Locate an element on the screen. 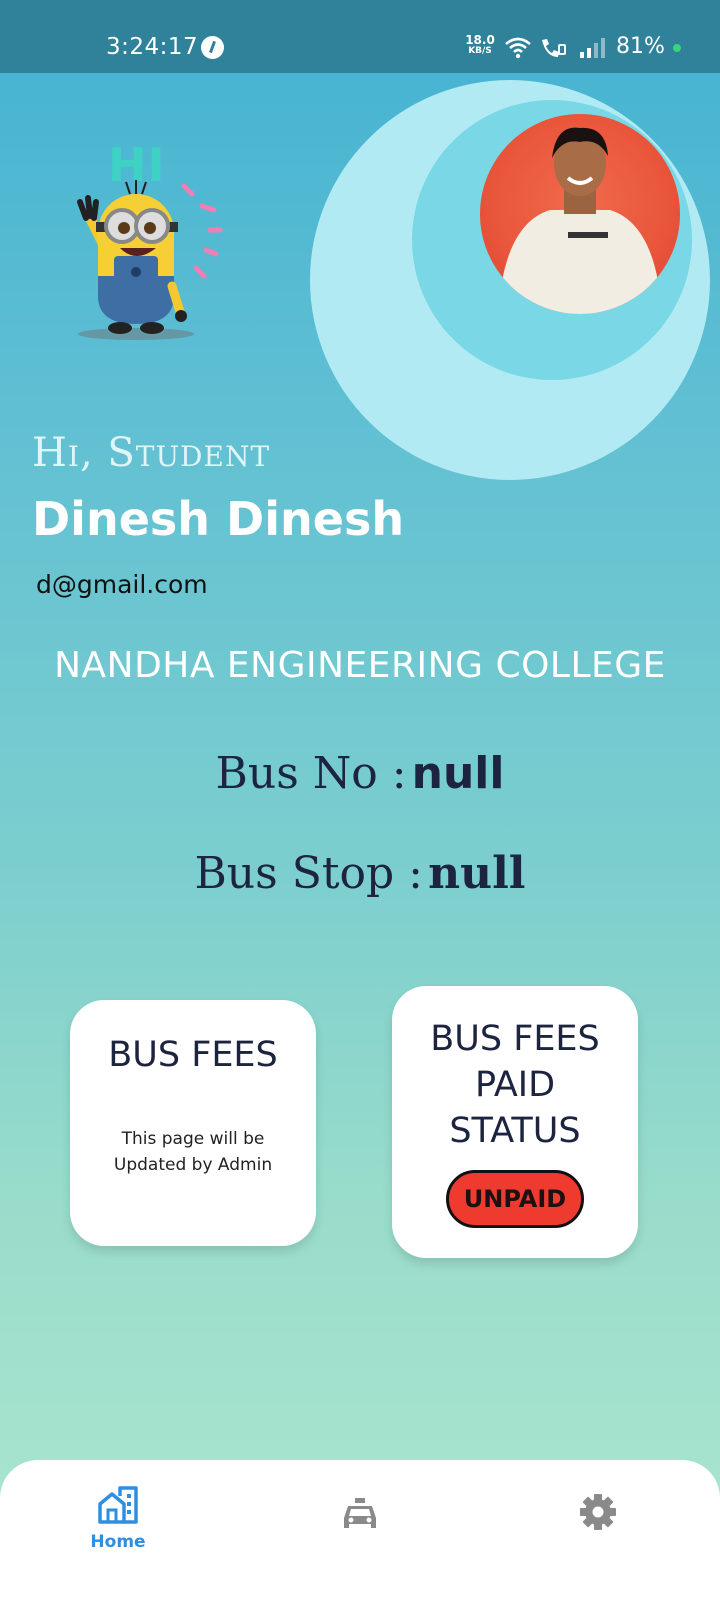  fees-paid-status-card: BUS FEES PAID STATUS UNPAID is located at coordinates (515, 1122).